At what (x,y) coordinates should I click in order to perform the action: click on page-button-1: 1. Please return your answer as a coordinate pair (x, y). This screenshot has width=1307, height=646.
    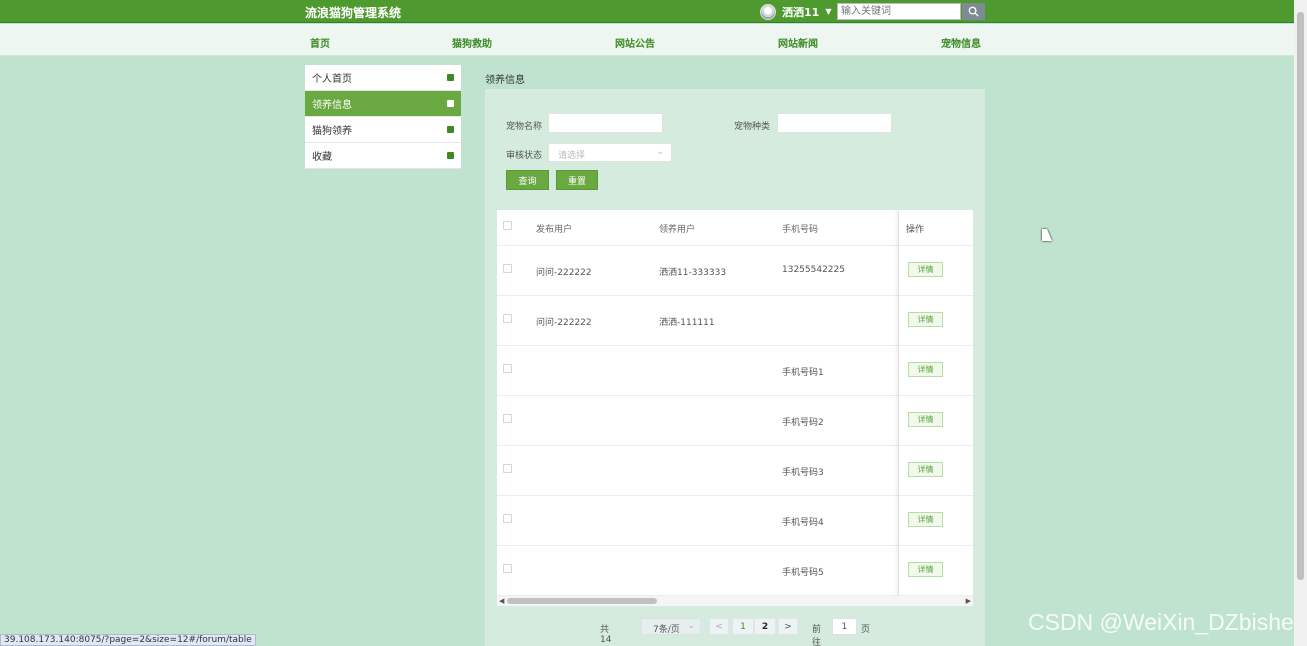
    Looking at the image, I should click on (743, 626).